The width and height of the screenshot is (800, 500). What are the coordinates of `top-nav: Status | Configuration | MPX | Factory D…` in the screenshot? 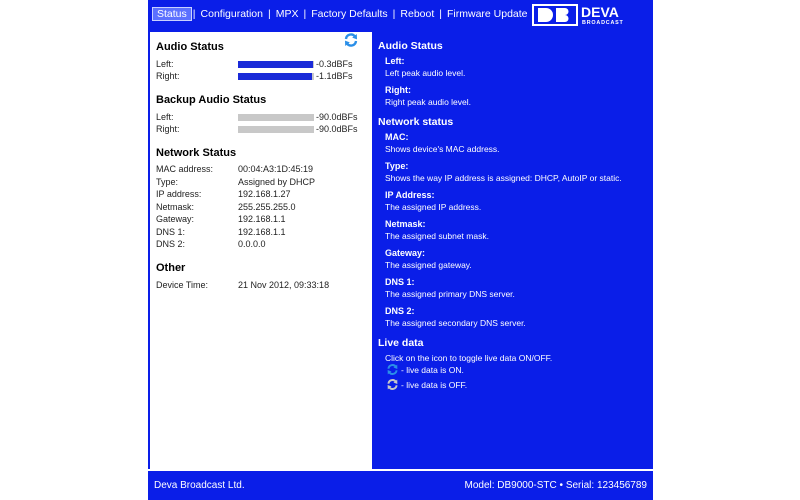 It's located at (400, 16).